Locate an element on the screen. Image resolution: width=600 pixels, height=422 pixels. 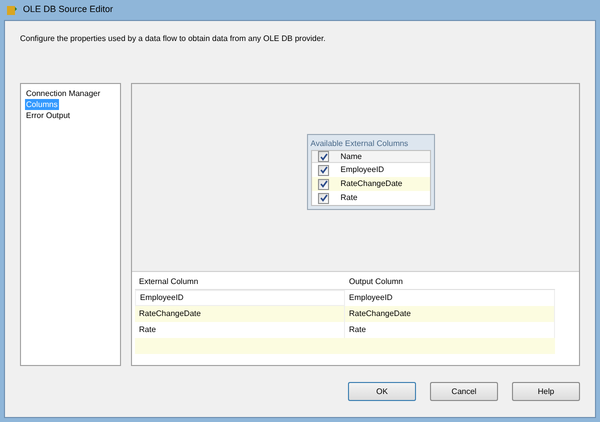
column-header: Name is located at coordinates (351, 156).